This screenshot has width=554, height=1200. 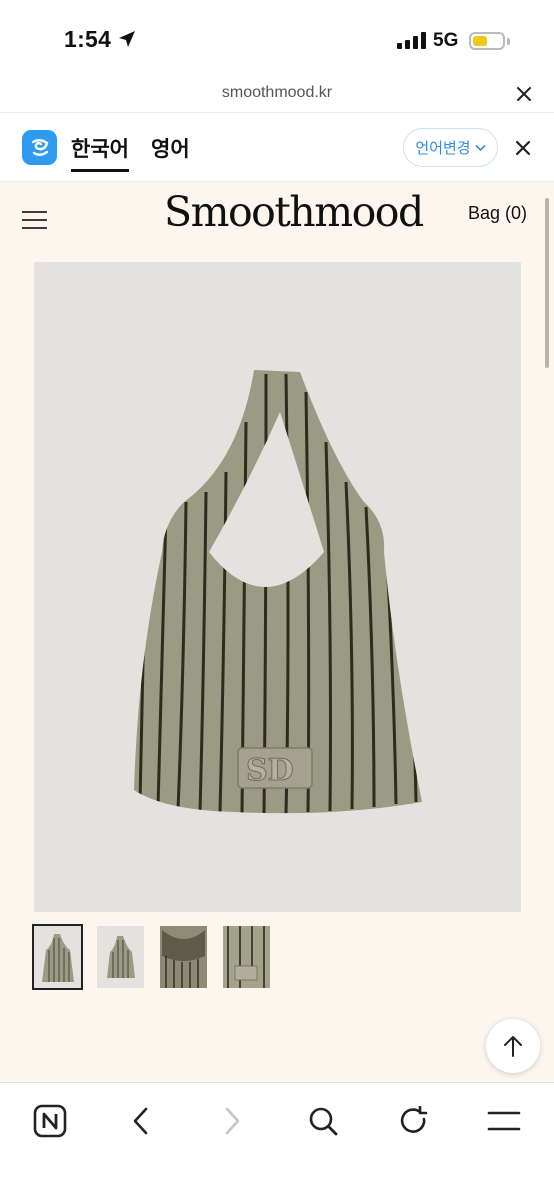 I want to click on change-language-button: 언어변경, so click(x=450, y=147).